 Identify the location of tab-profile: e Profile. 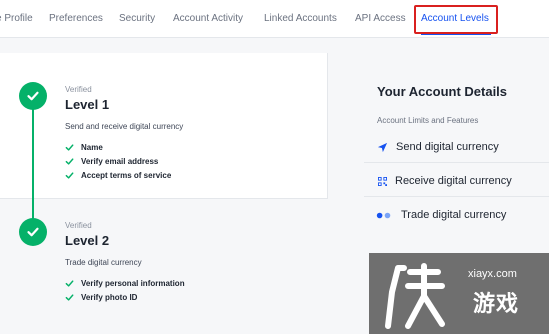
(16, 18).